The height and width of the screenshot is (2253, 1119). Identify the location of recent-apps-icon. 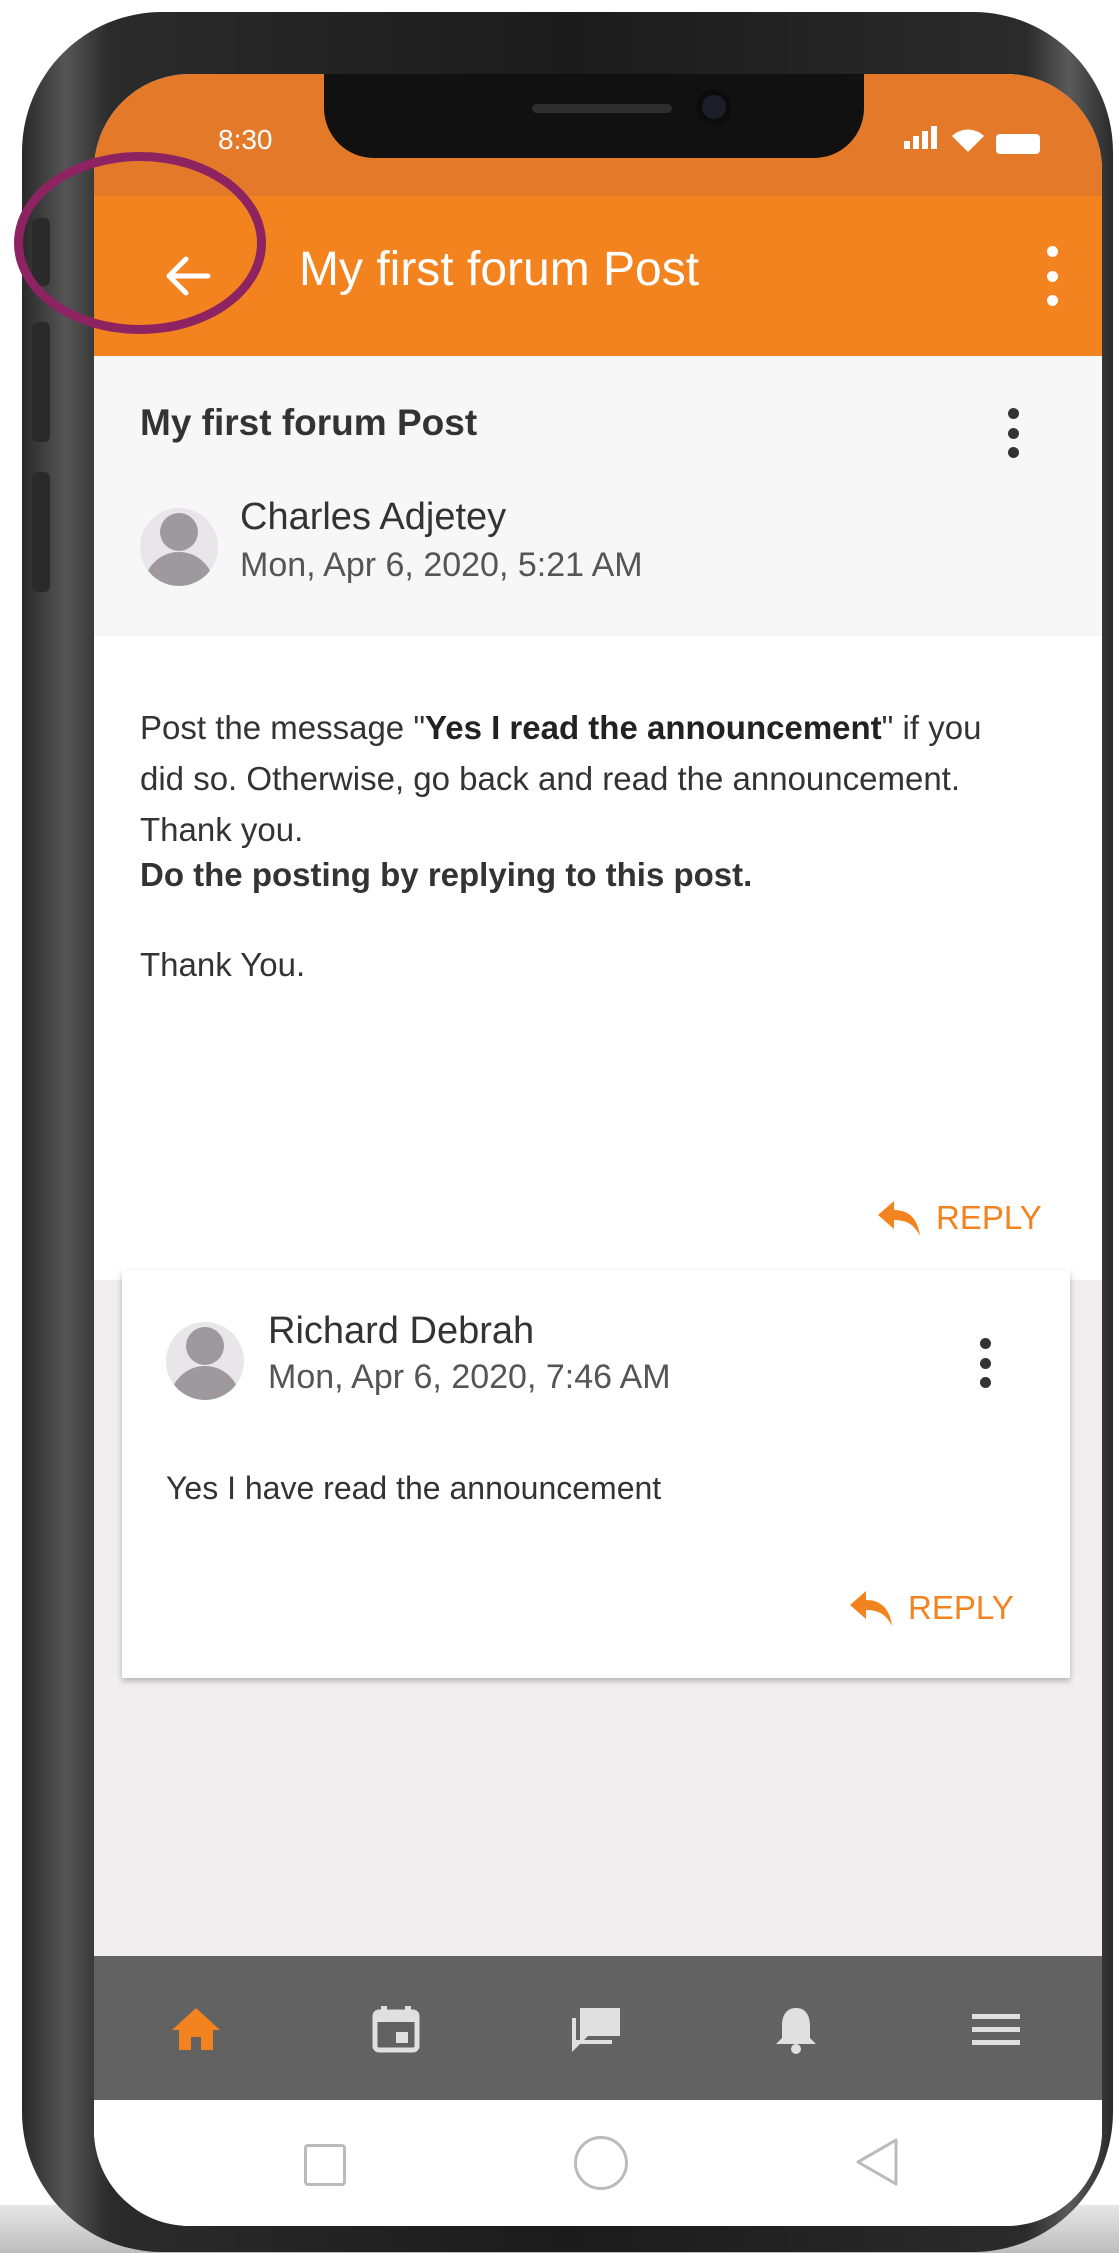
(325, 2165).